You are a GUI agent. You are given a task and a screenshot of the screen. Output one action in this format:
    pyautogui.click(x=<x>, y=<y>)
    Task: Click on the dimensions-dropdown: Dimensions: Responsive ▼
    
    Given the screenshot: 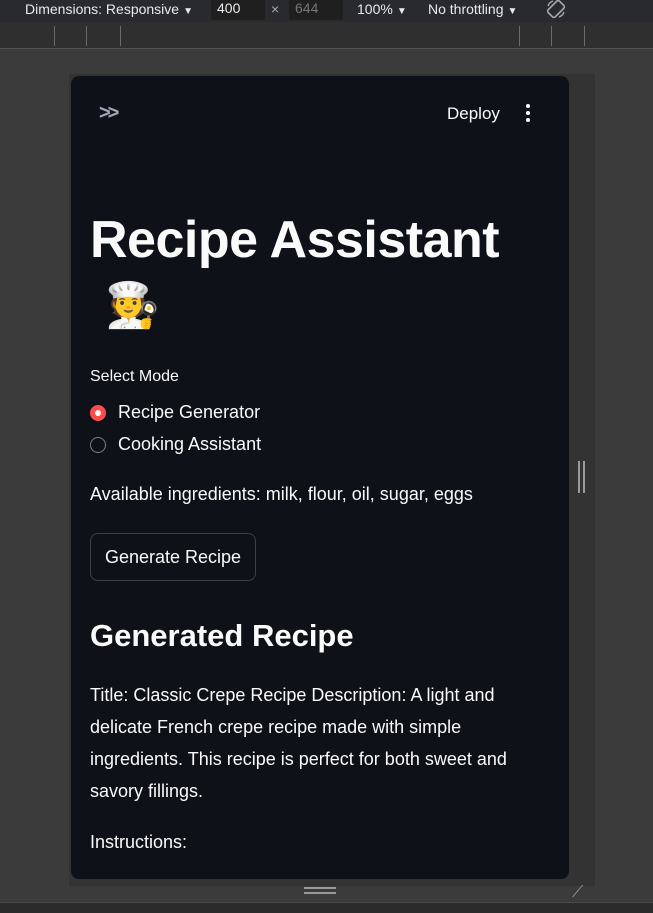 What is the action you would take?
    pyautogui.click(x=109, y=11)
    